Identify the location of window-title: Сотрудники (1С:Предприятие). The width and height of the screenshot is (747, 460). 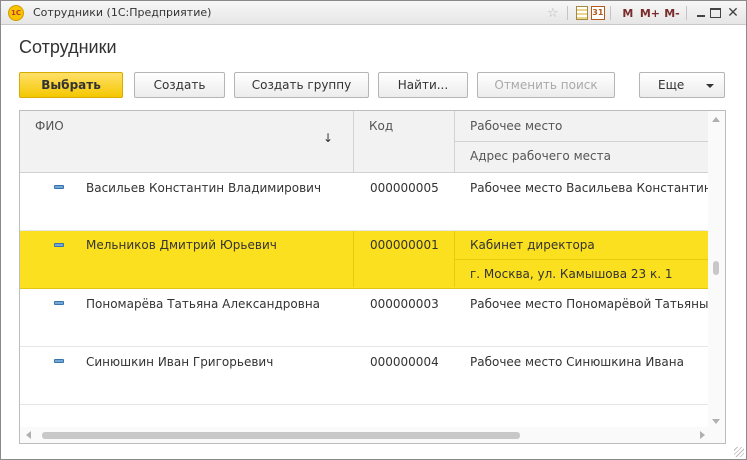
(122, 12).